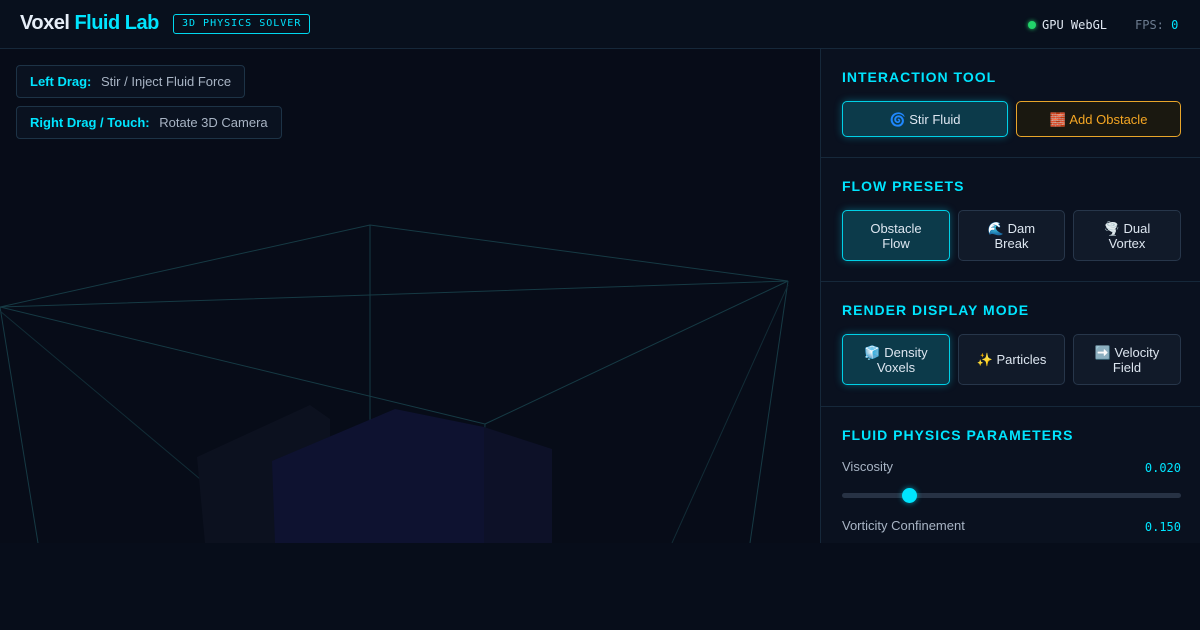  What do you see at coordinates (896, 367) in the screenshot?
I see `button-label-line2: Voxels` at bounding box center [896, 367].